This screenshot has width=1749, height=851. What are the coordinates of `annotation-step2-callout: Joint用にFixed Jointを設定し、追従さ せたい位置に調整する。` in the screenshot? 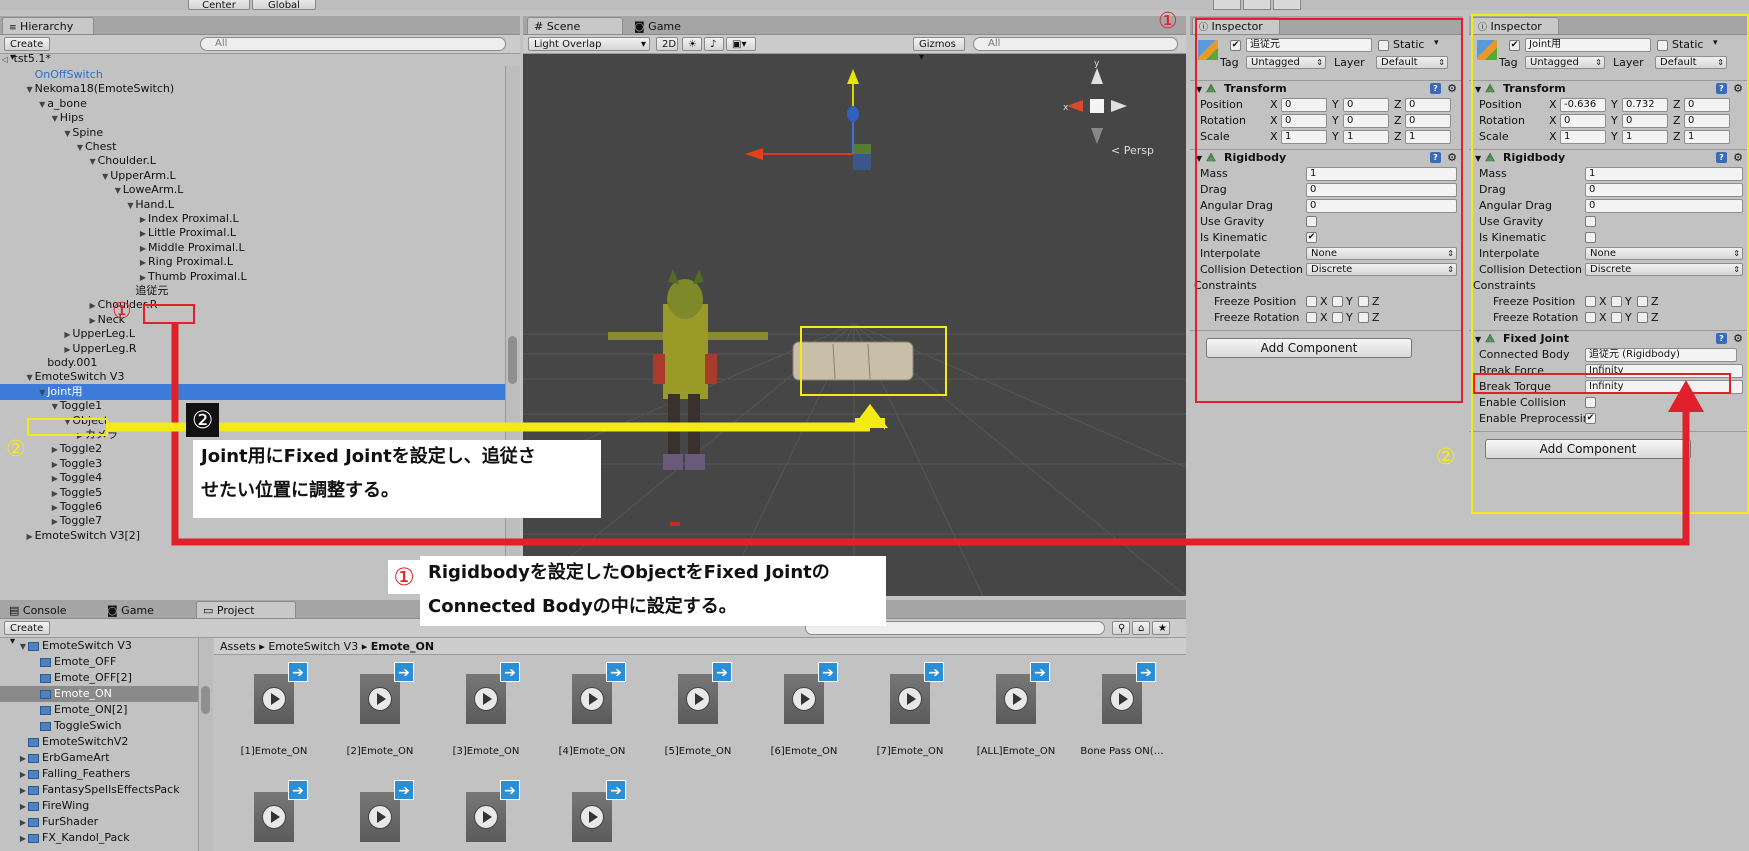 It's located at (397, 479).